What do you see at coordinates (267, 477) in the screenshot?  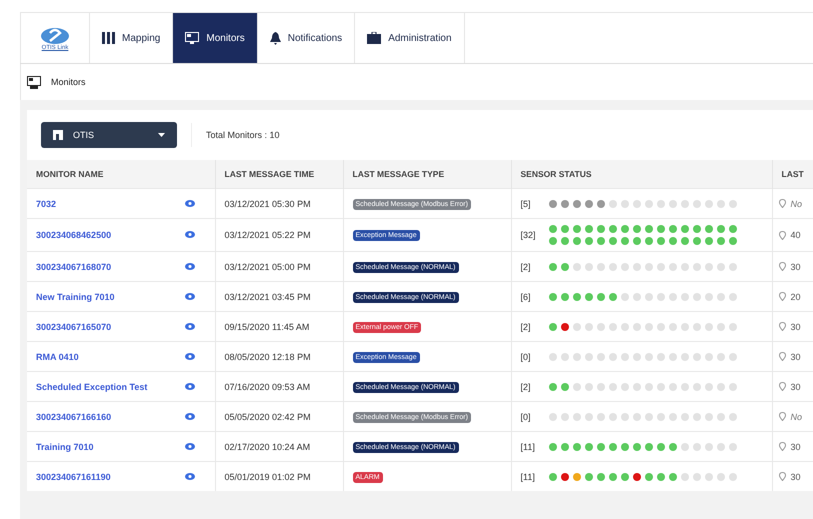 I see `message-time: 05/01/2019 01:02 PM` at bounding box center [267, 477].